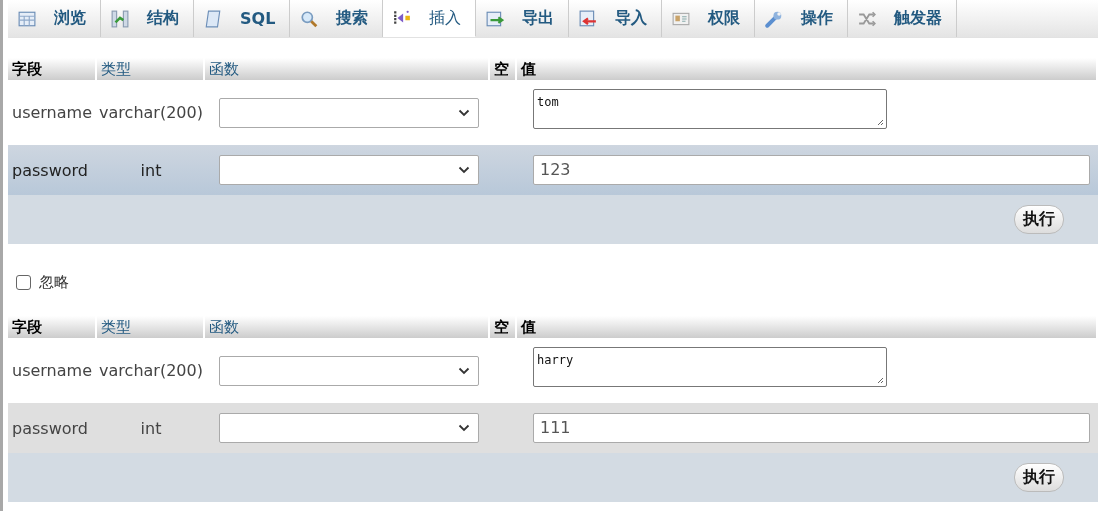 This screenshot has width=1102, height=511. I want to click on value-input: 123, so click(811, 170).